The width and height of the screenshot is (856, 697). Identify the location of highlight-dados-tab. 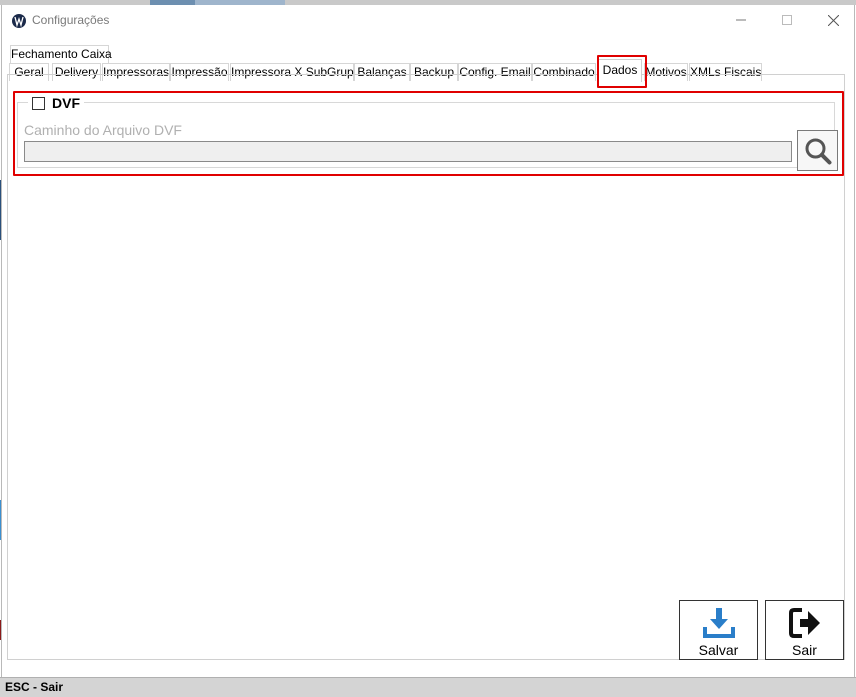
(622, 71).